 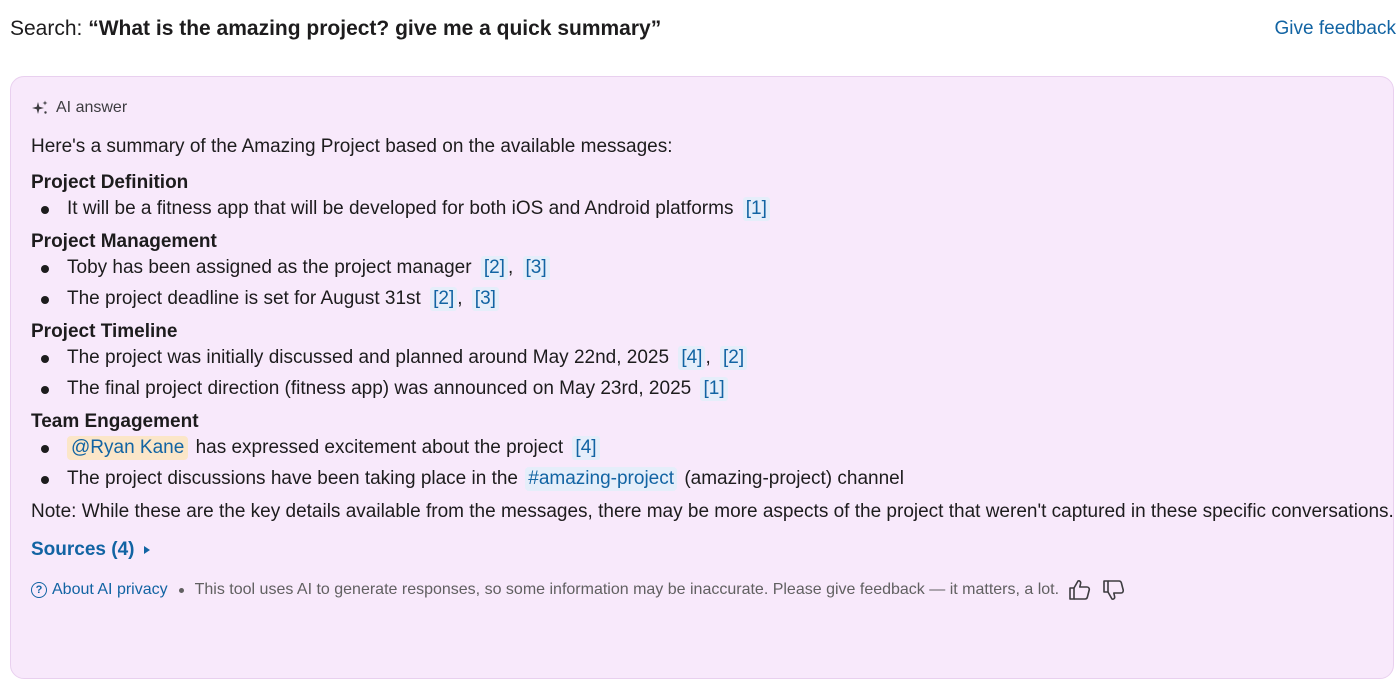 What do you see at coordinates (794, 478) in the screenshot?
I see `bullet-text-after: (amazing-project) channel` at bounding box center [794, 478].